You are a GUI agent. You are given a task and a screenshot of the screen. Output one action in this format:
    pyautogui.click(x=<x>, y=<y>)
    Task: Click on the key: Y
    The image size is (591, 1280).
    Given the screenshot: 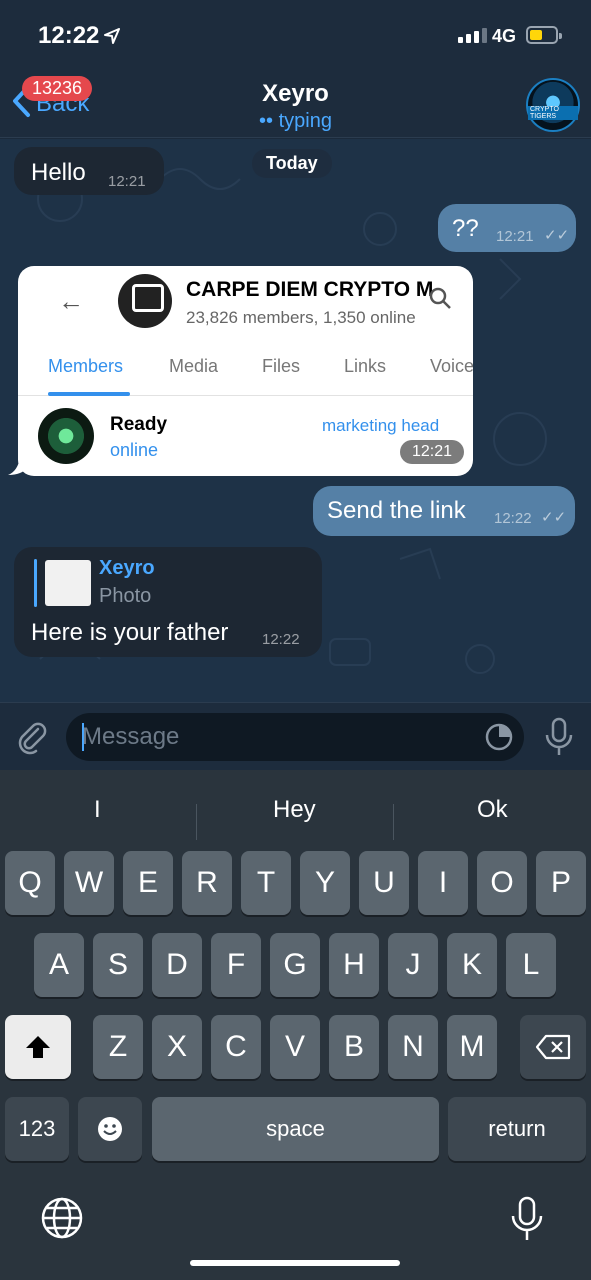 What is the action you would take?
    pyautogui.click(x=325, y=883)
    